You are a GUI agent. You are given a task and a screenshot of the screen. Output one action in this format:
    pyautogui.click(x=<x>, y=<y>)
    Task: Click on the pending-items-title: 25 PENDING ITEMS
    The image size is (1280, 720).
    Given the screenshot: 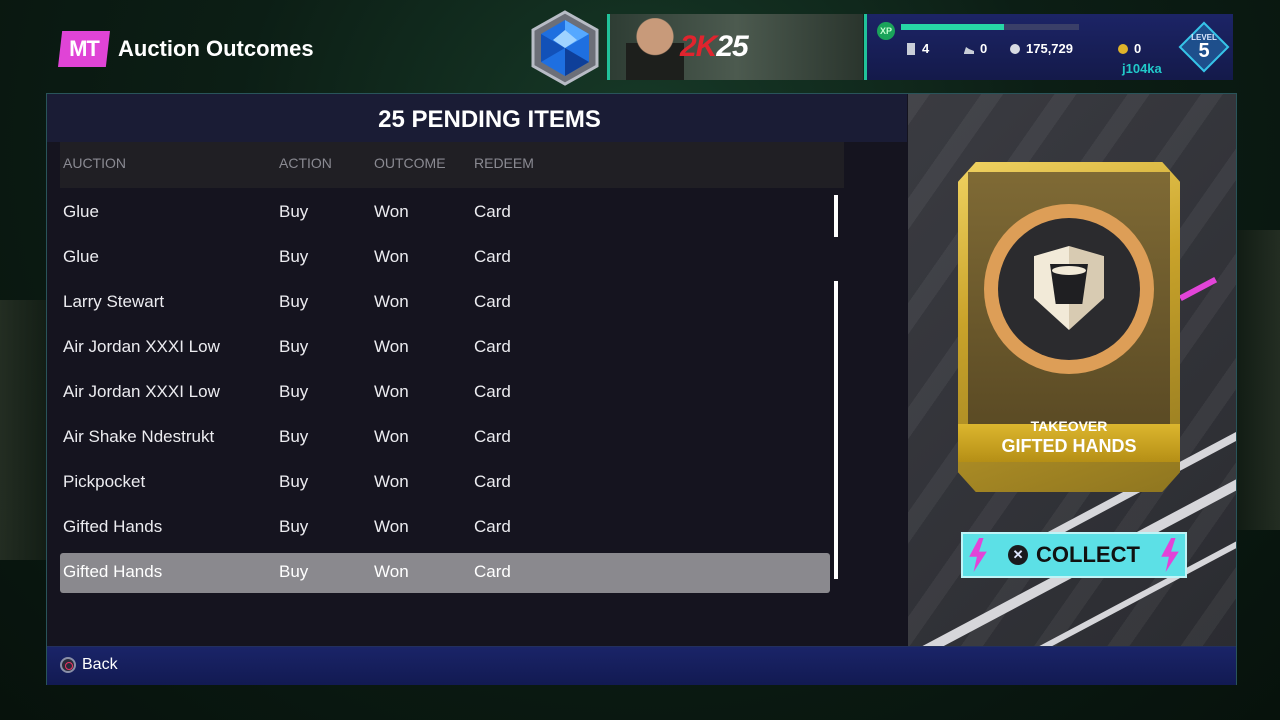 What is the action you would take?
    pyautogui.click(x=489, y=119)
    